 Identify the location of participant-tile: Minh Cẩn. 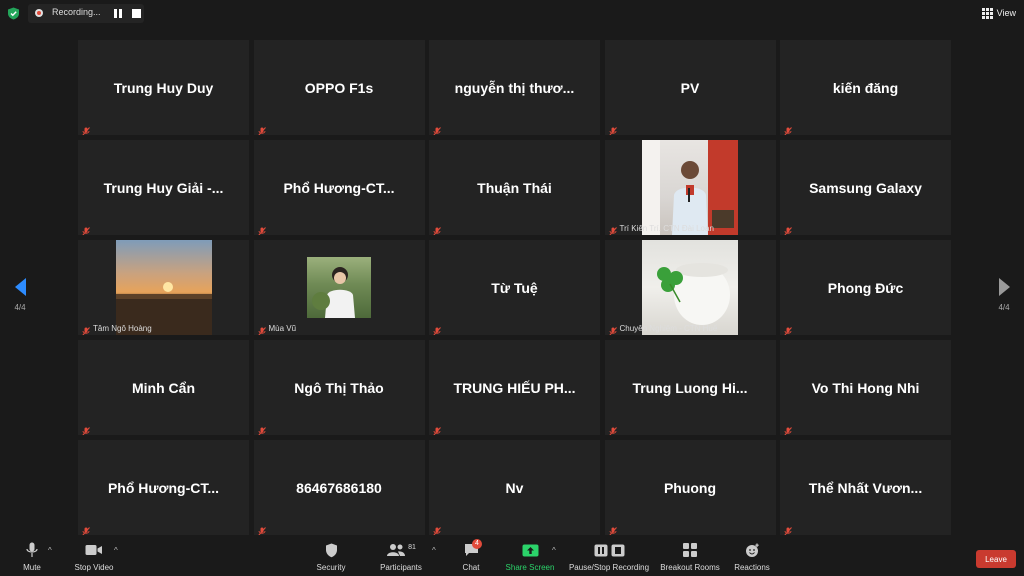
(163, 387).